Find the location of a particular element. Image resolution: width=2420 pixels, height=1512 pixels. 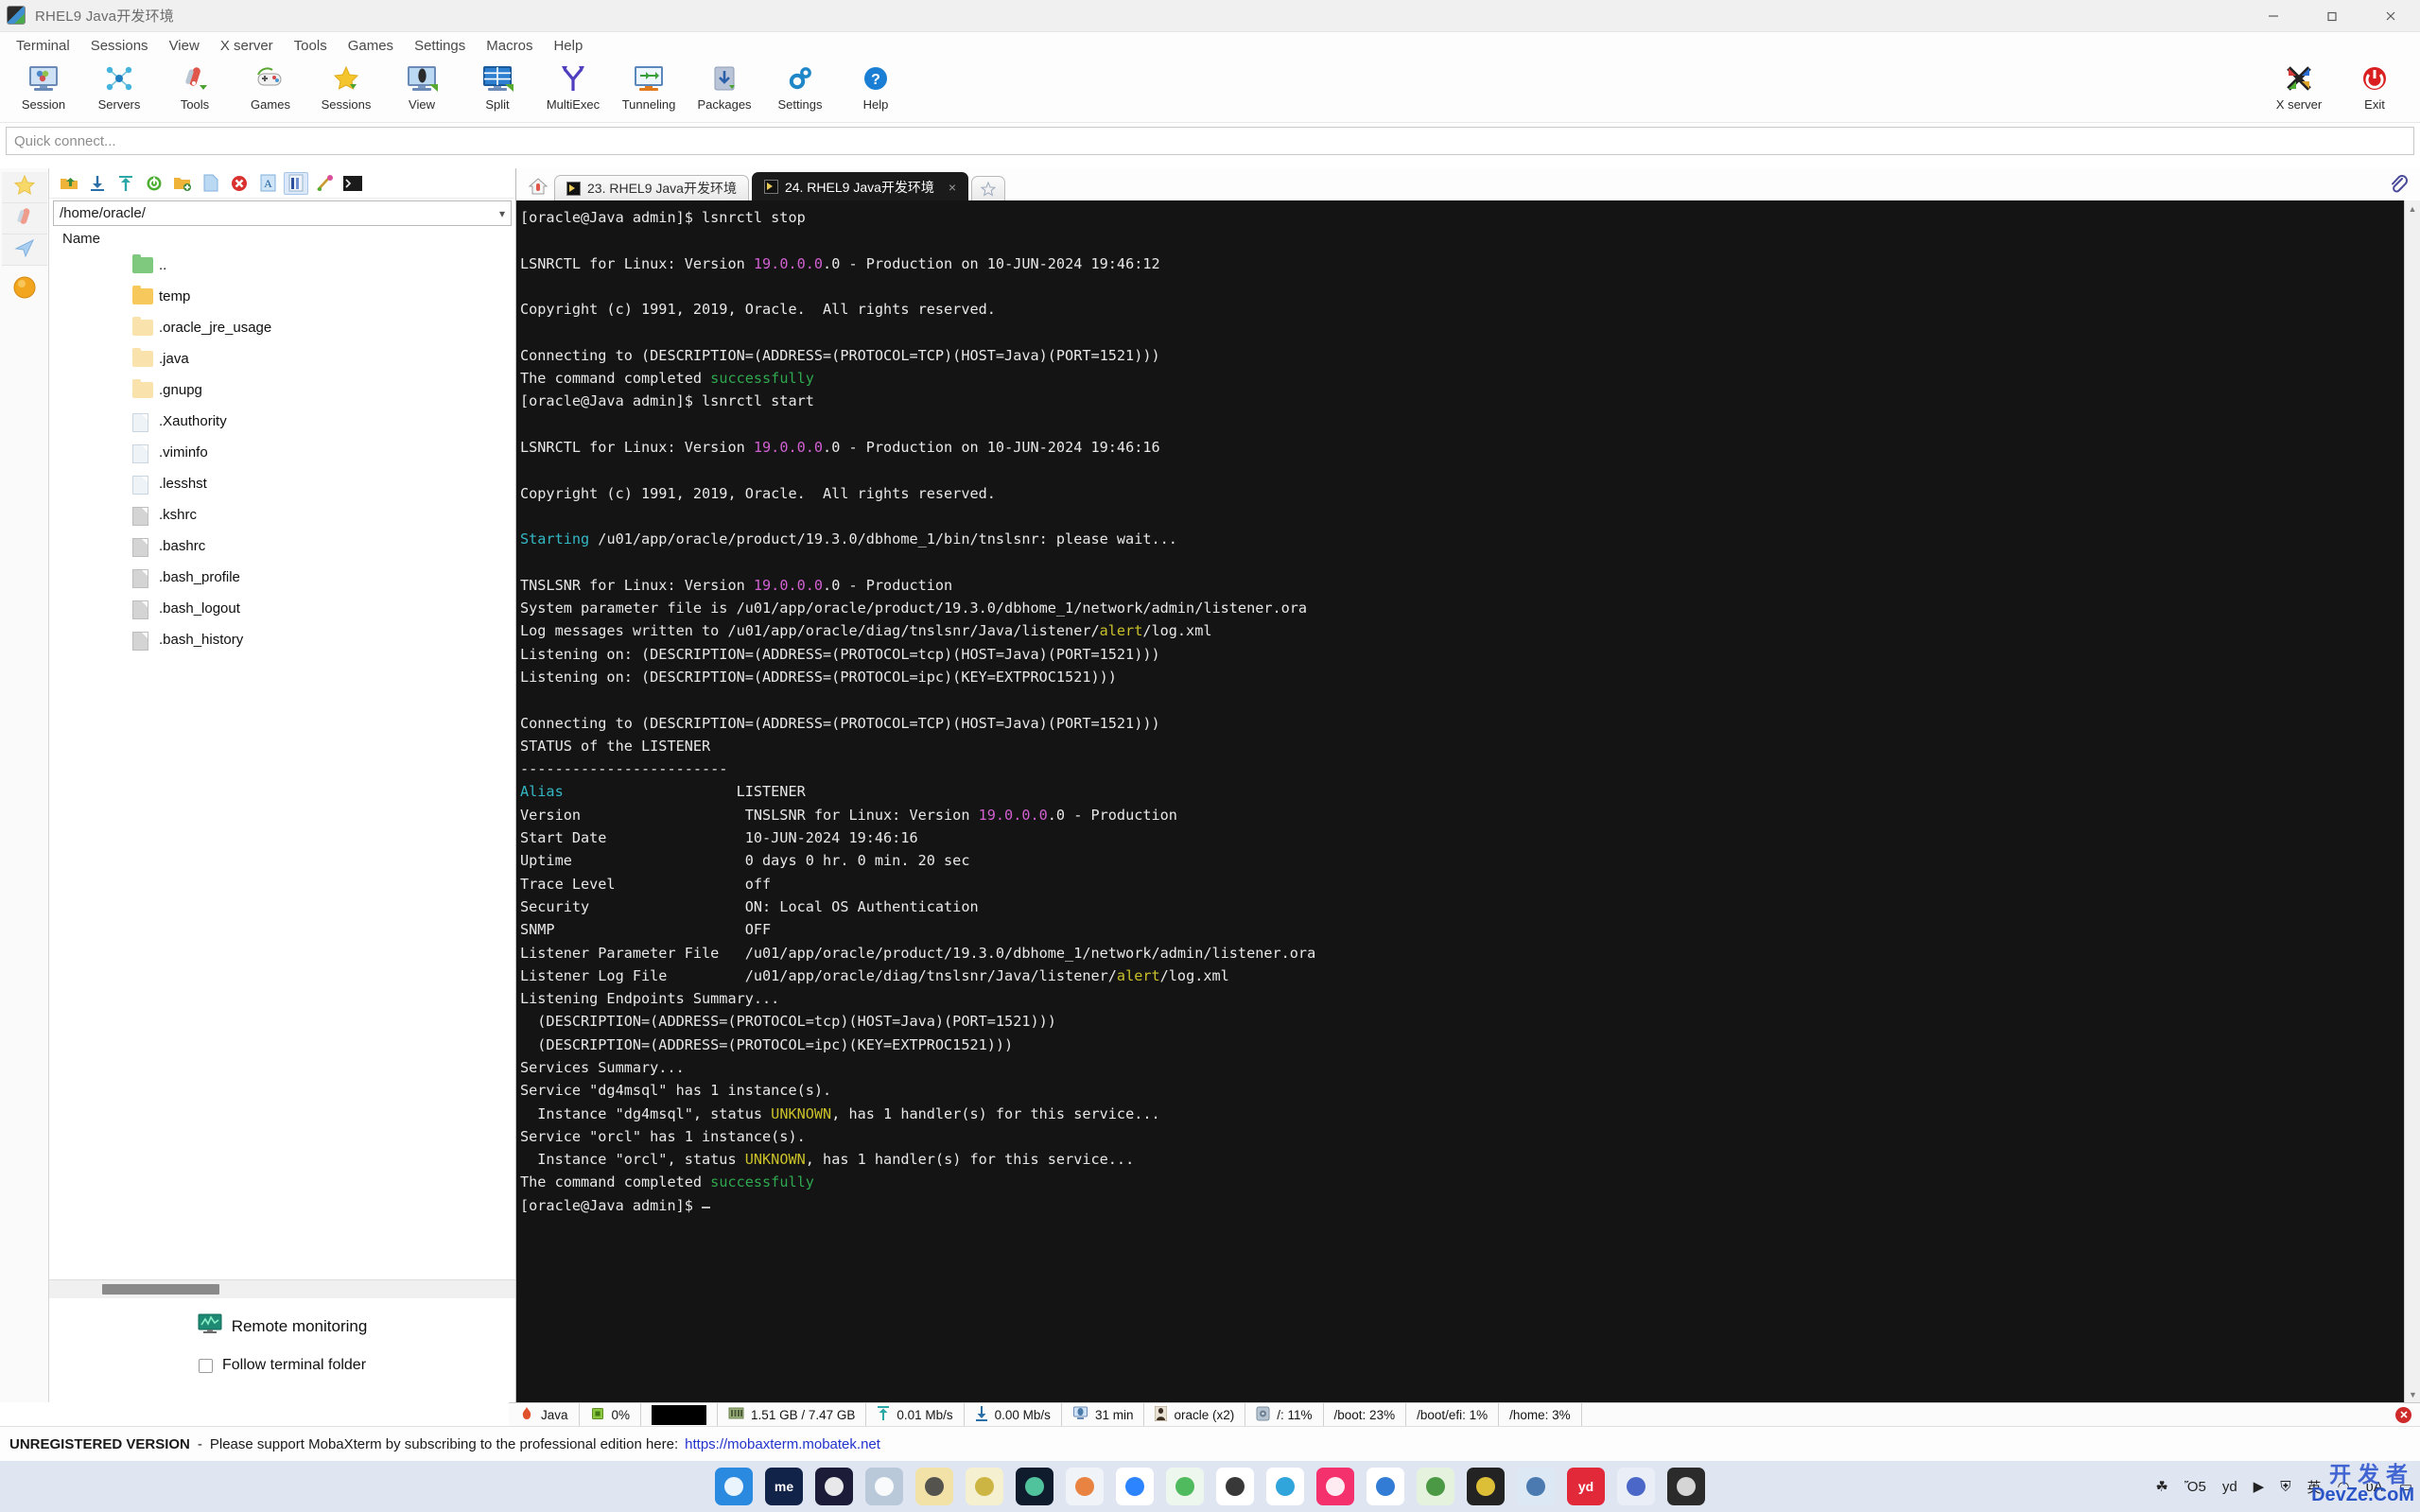

permissions-icon is located at coordinates (324, 183).